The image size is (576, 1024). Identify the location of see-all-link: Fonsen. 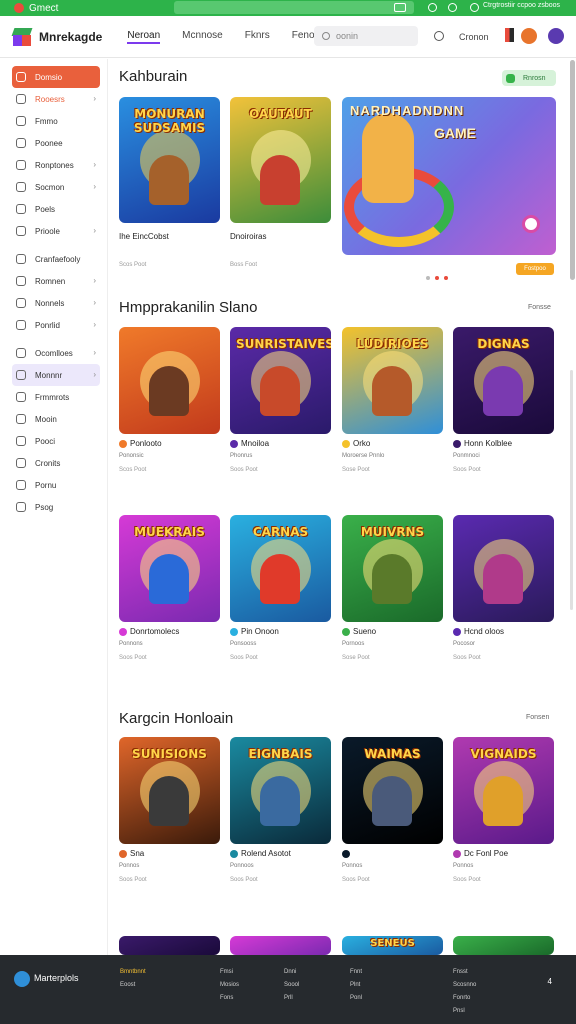
(537, 717).